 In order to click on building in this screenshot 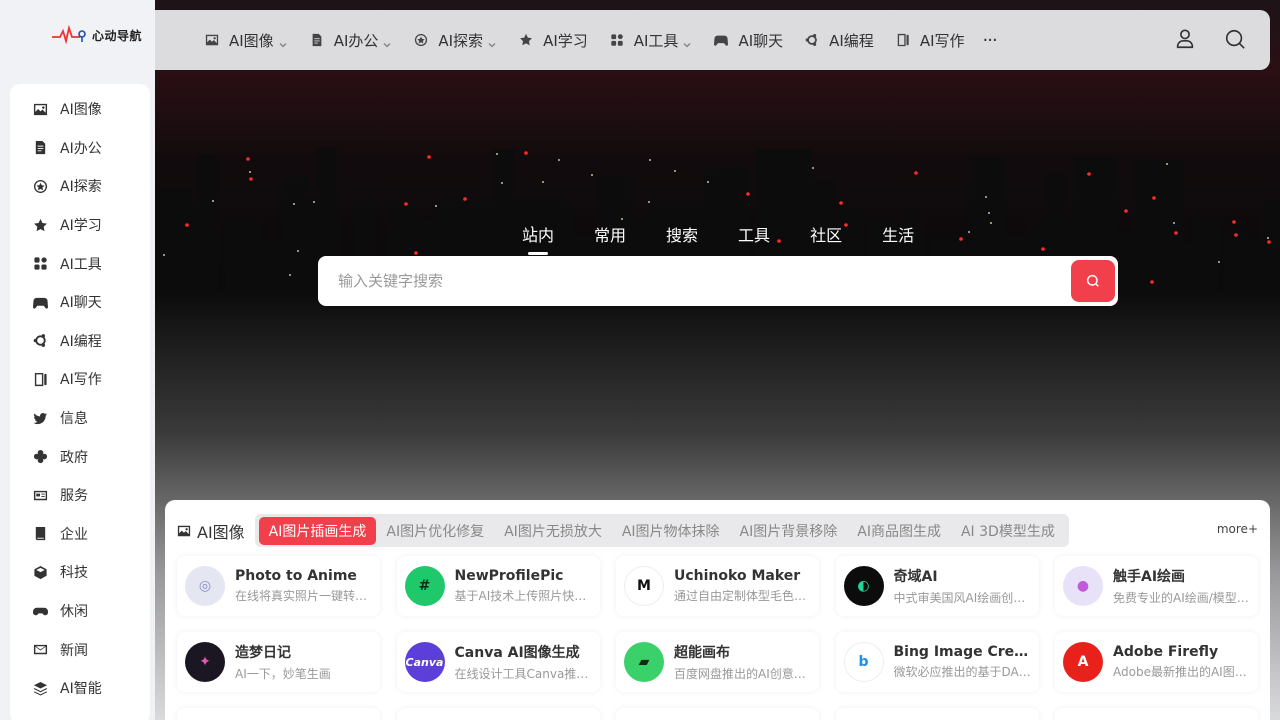, I will do `click(1270, 244)`.